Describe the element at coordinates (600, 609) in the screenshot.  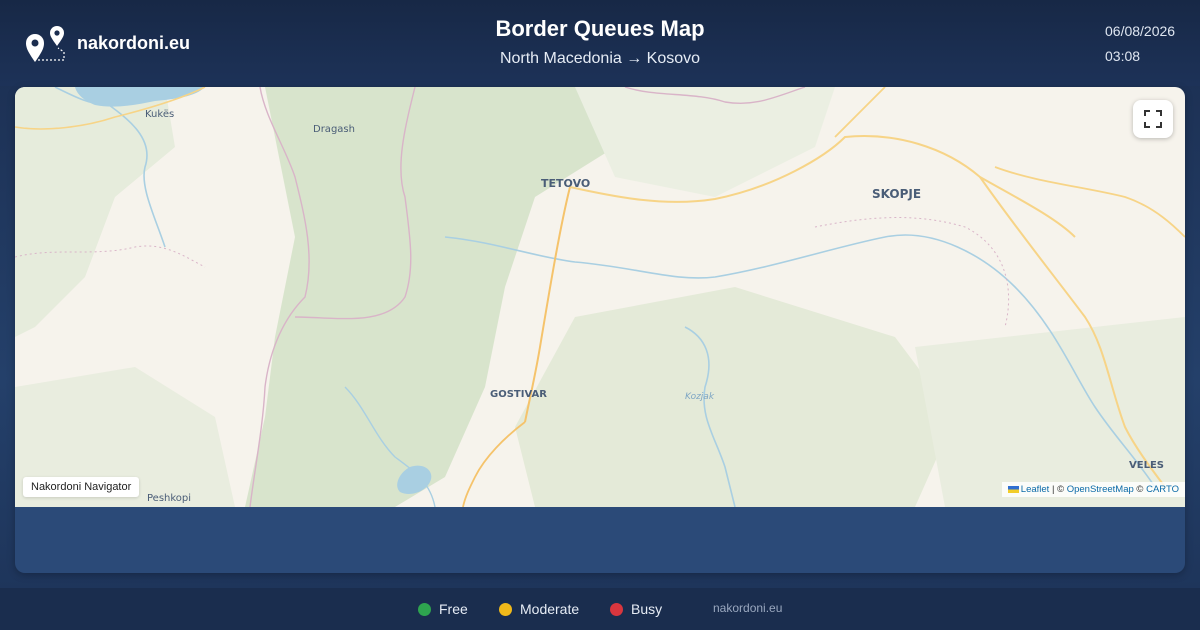
I see `legend-footer: Free Moderate Busy nakordoni.eu` at that location.